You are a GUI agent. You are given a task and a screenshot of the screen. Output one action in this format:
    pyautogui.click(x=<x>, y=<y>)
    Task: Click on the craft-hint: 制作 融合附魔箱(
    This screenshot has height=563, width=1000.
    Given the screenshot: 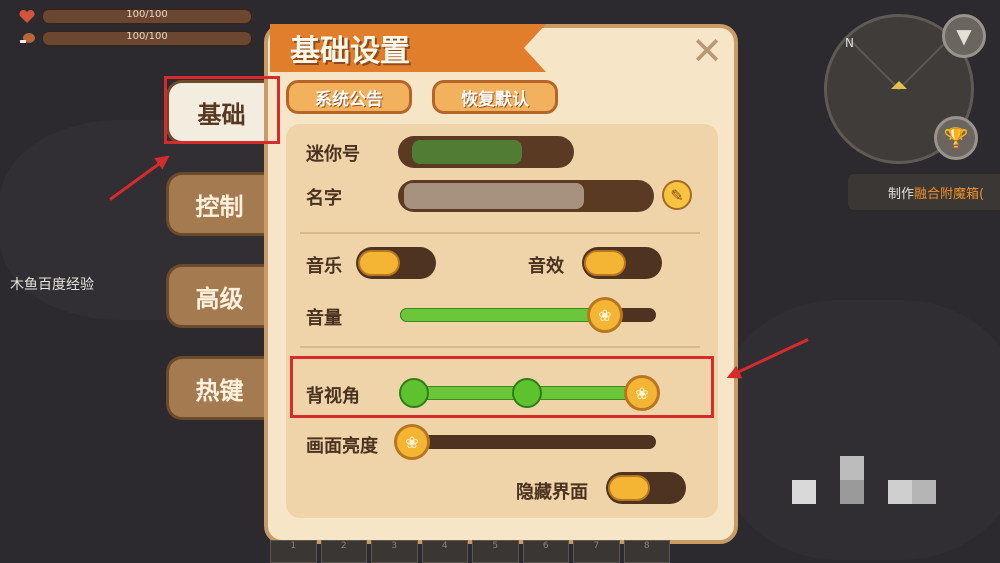 What is the action you would take?
    pyautogui.click(x=924, y=192)
    